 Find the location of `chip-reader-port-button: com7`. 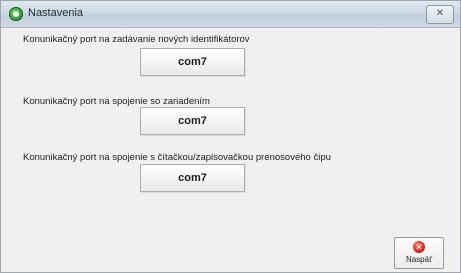

chip-reader-port-button: com7 is located at coordinates (192, 178).